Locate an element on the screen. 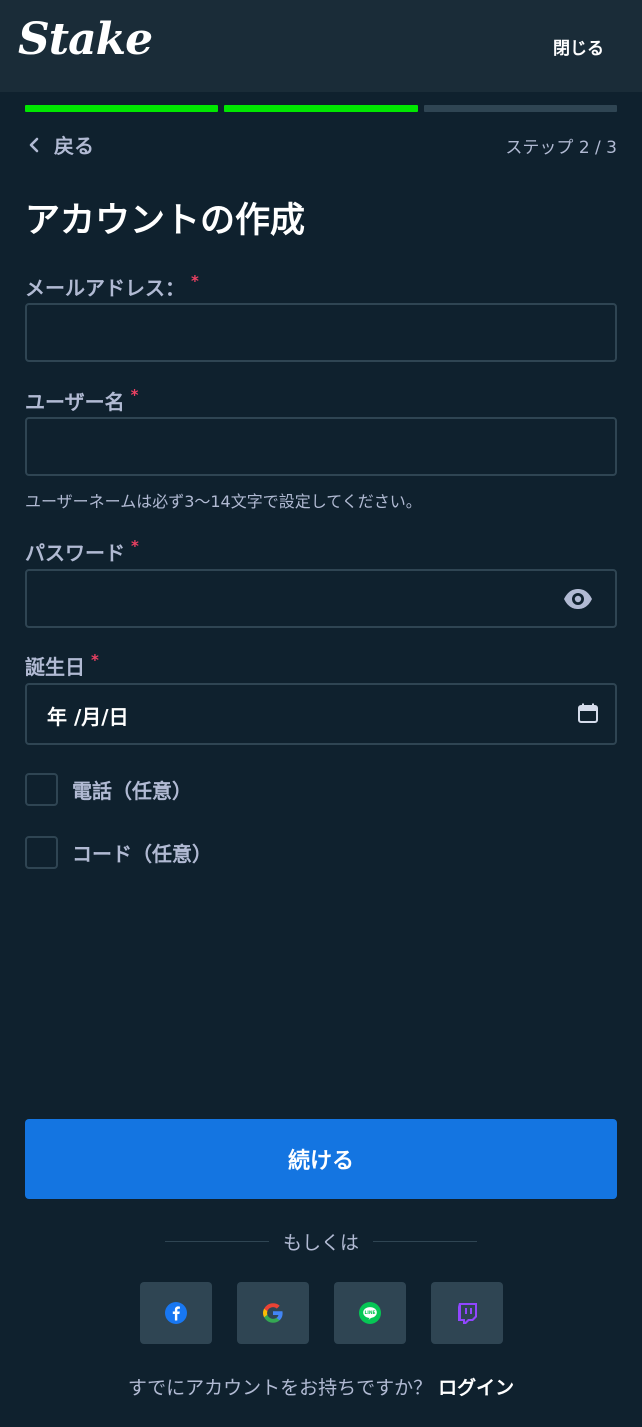 The height and width of the screenshot is (1427, 642). username-label: ユーザー名 * is located at coordinates (81, 400).